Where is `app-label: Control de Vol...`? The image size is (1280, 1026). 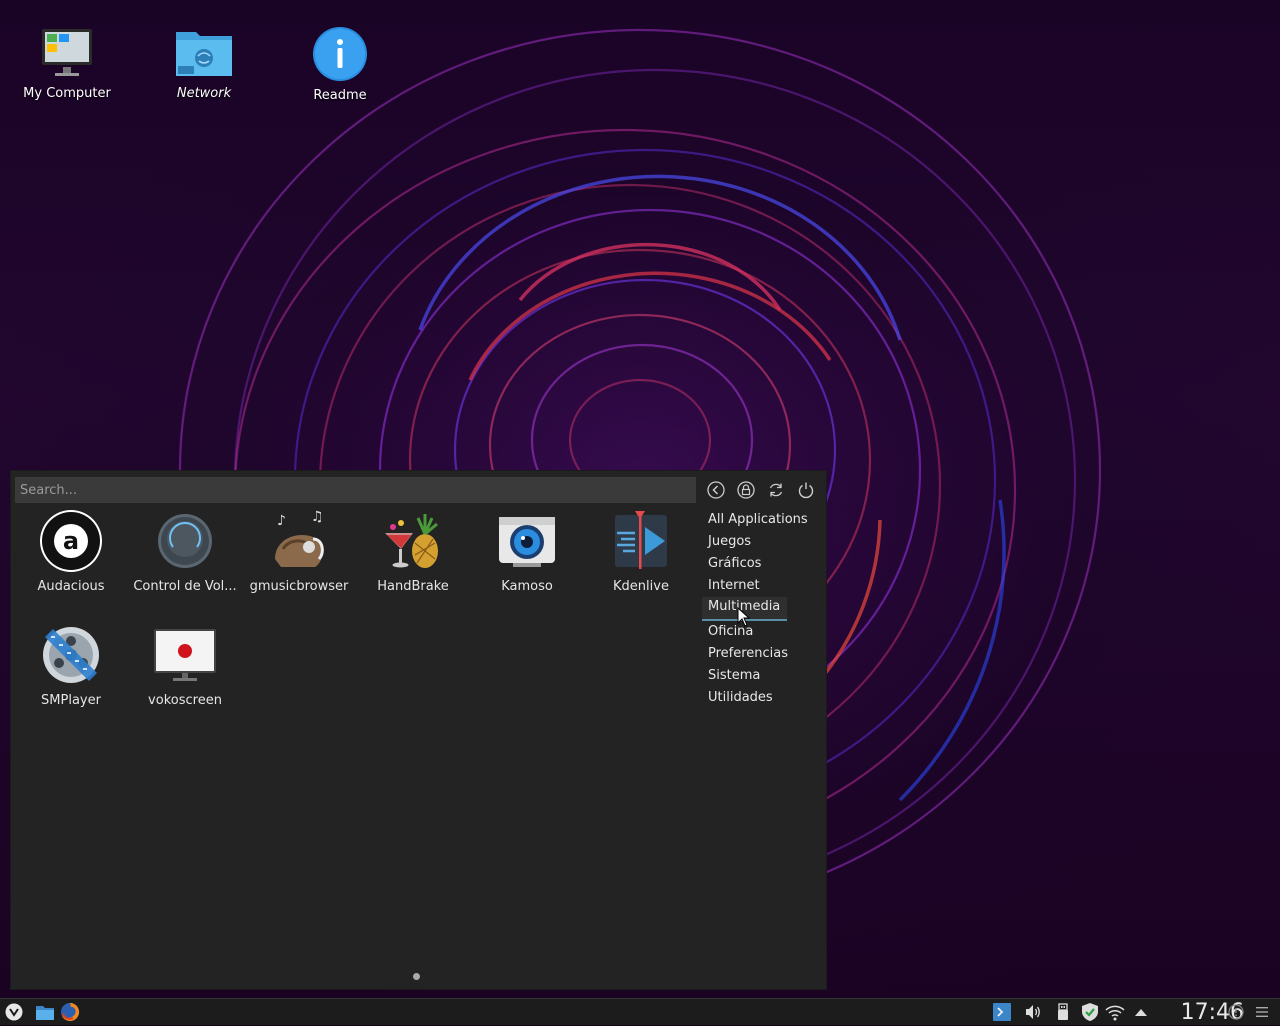
app-label: Control de Vol... is located at coordinates (185, 586).